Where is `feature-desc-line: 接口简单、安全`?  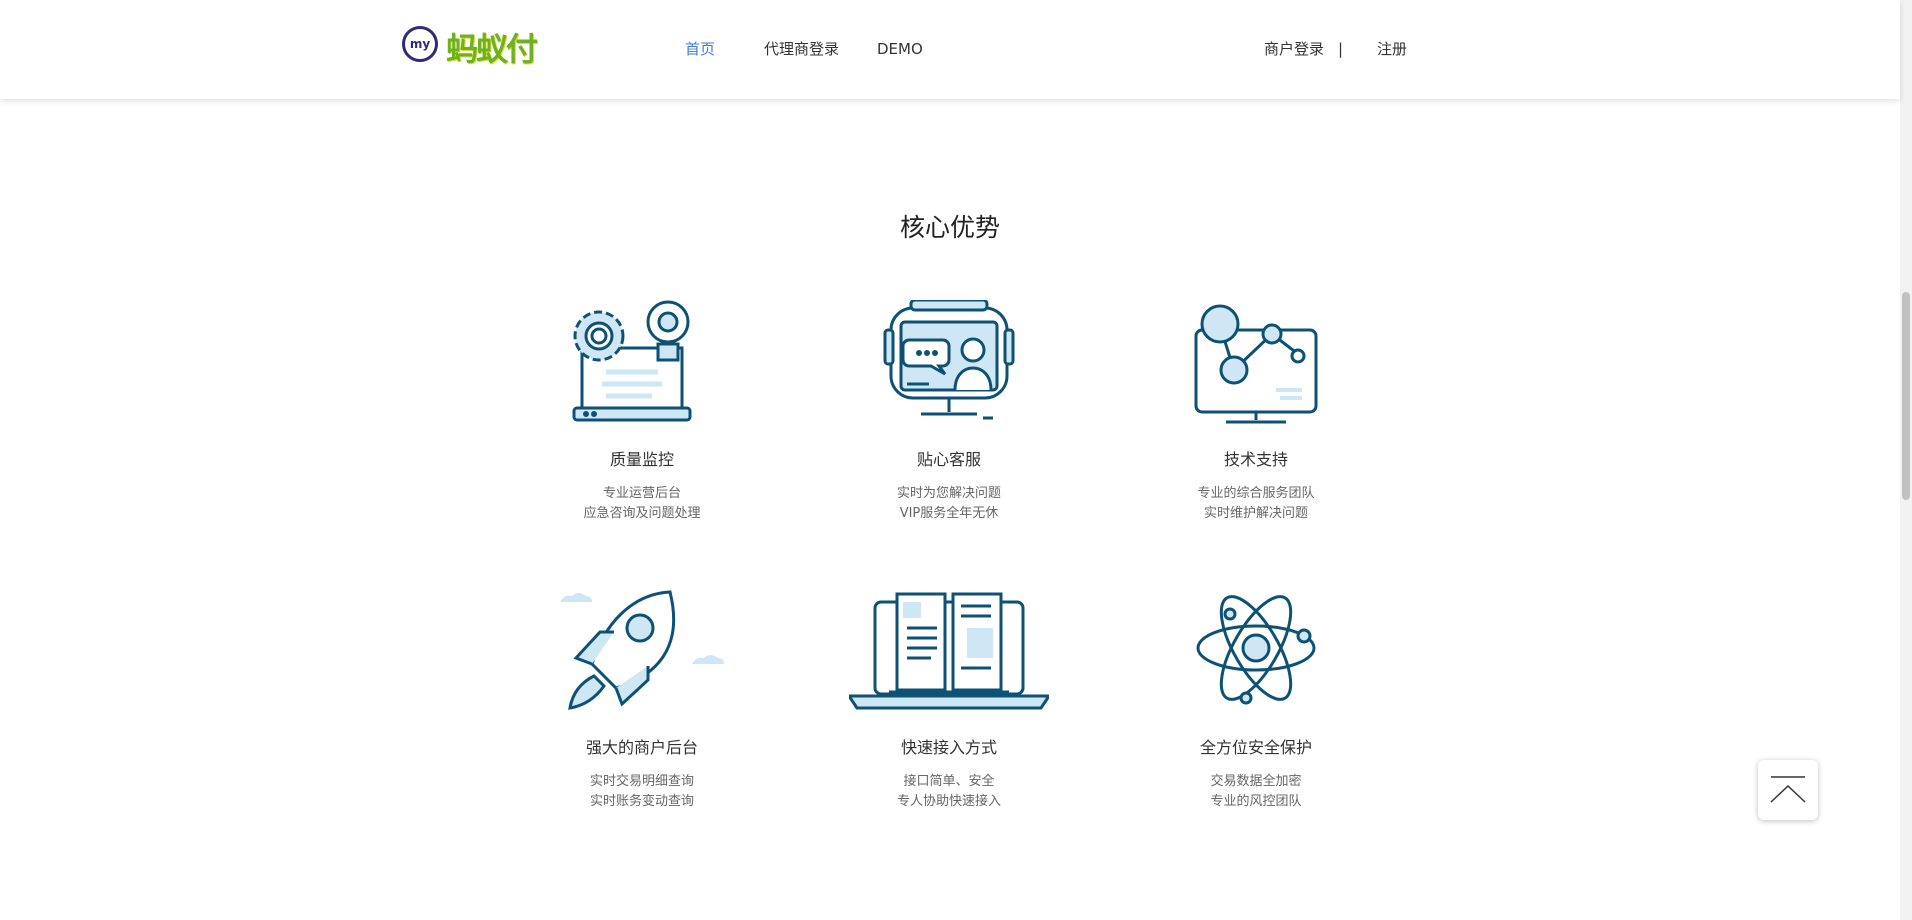
feature-desc-line: 接口简单、安全 is located at coordinates (949, 781).